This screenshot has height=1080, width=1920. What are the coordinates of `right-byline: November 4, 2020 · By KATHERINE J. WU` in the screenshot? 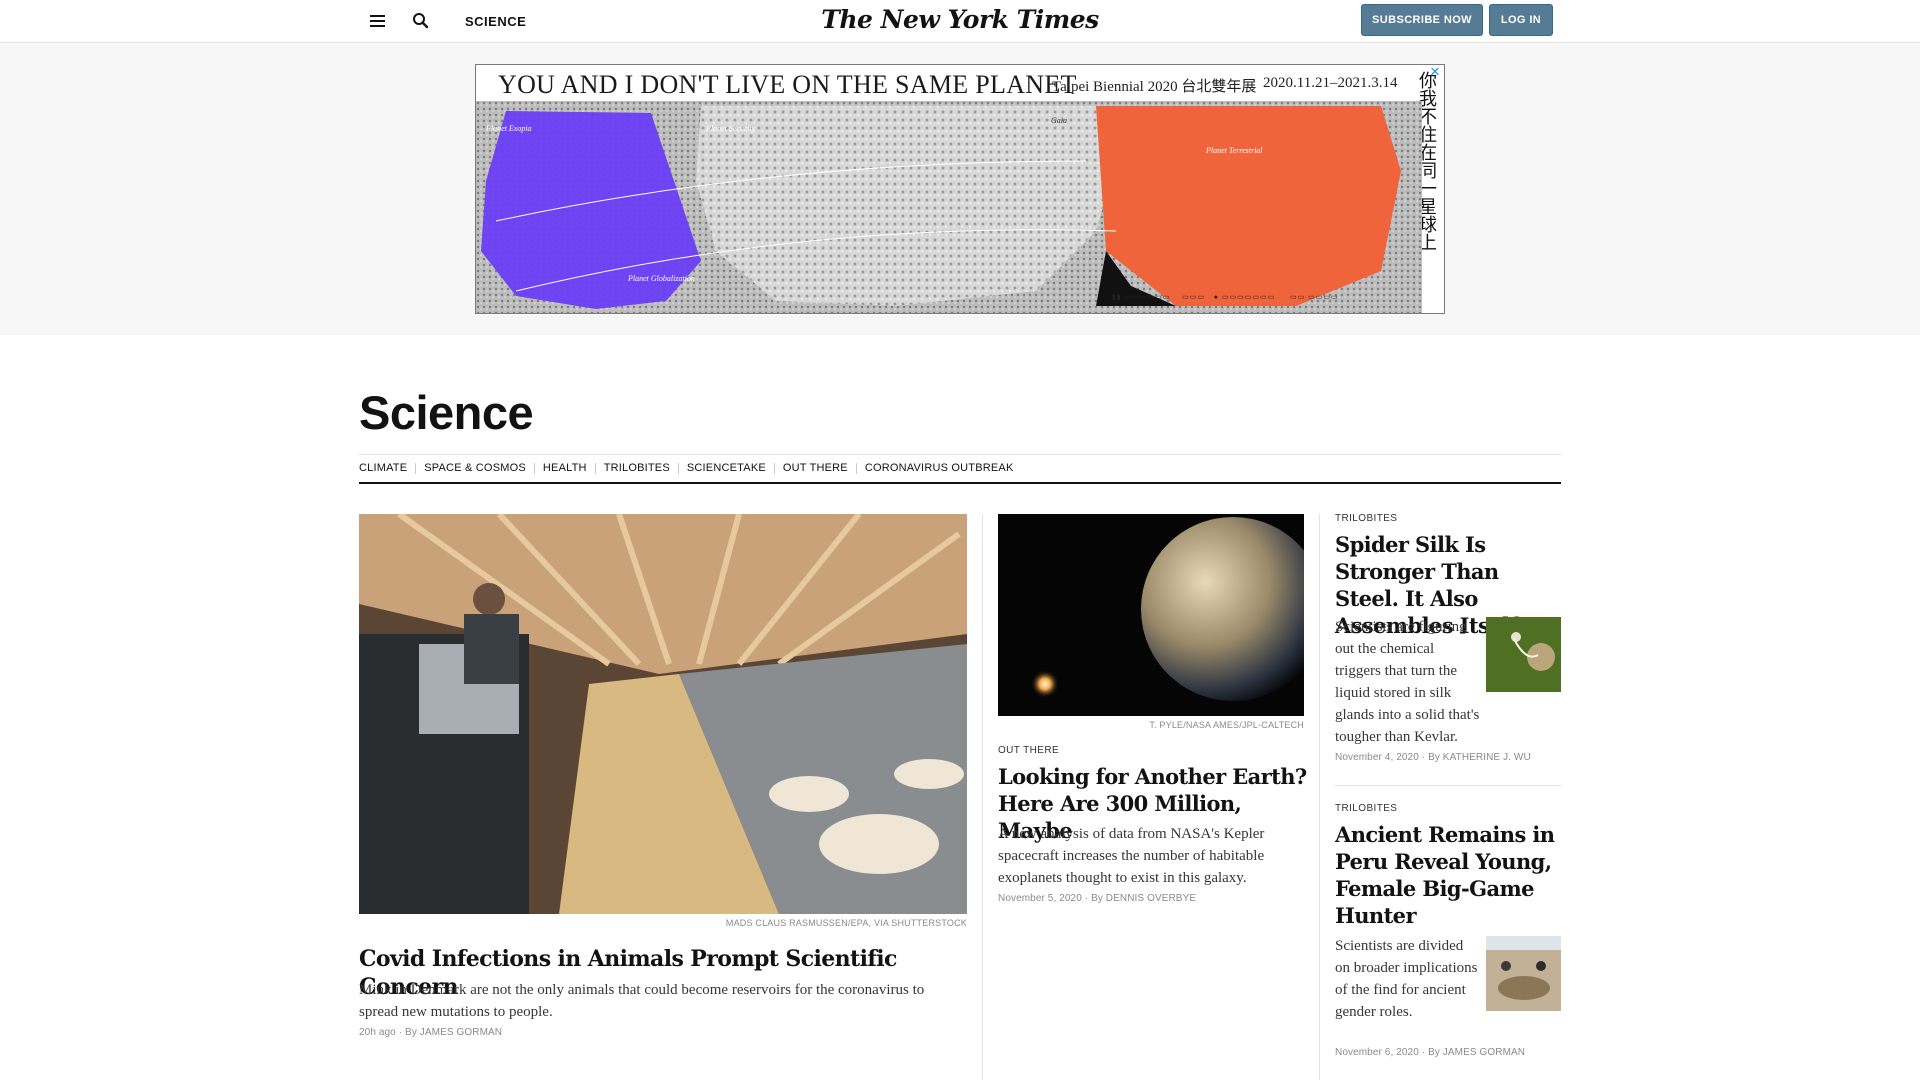 It's located at (1433, 757).